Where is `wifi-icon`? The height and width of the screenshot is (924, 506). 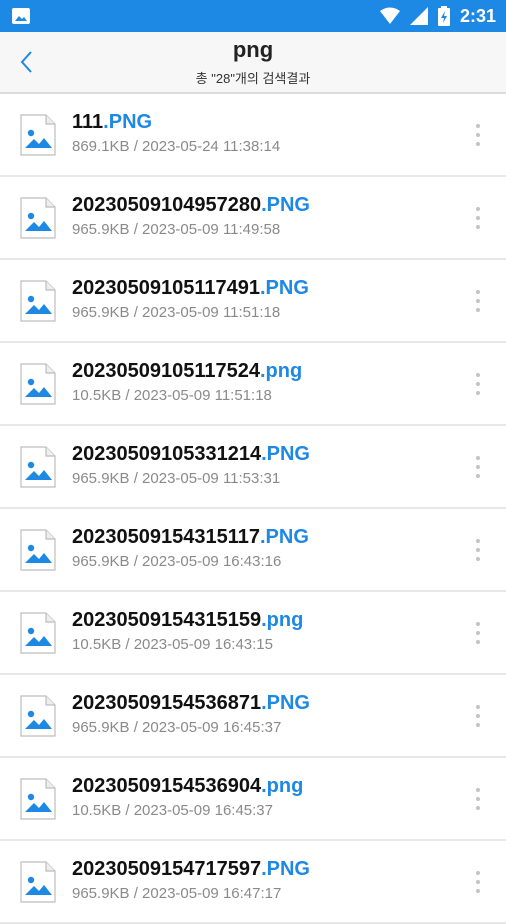
wifi-icon is located at coordinates (389, 15).